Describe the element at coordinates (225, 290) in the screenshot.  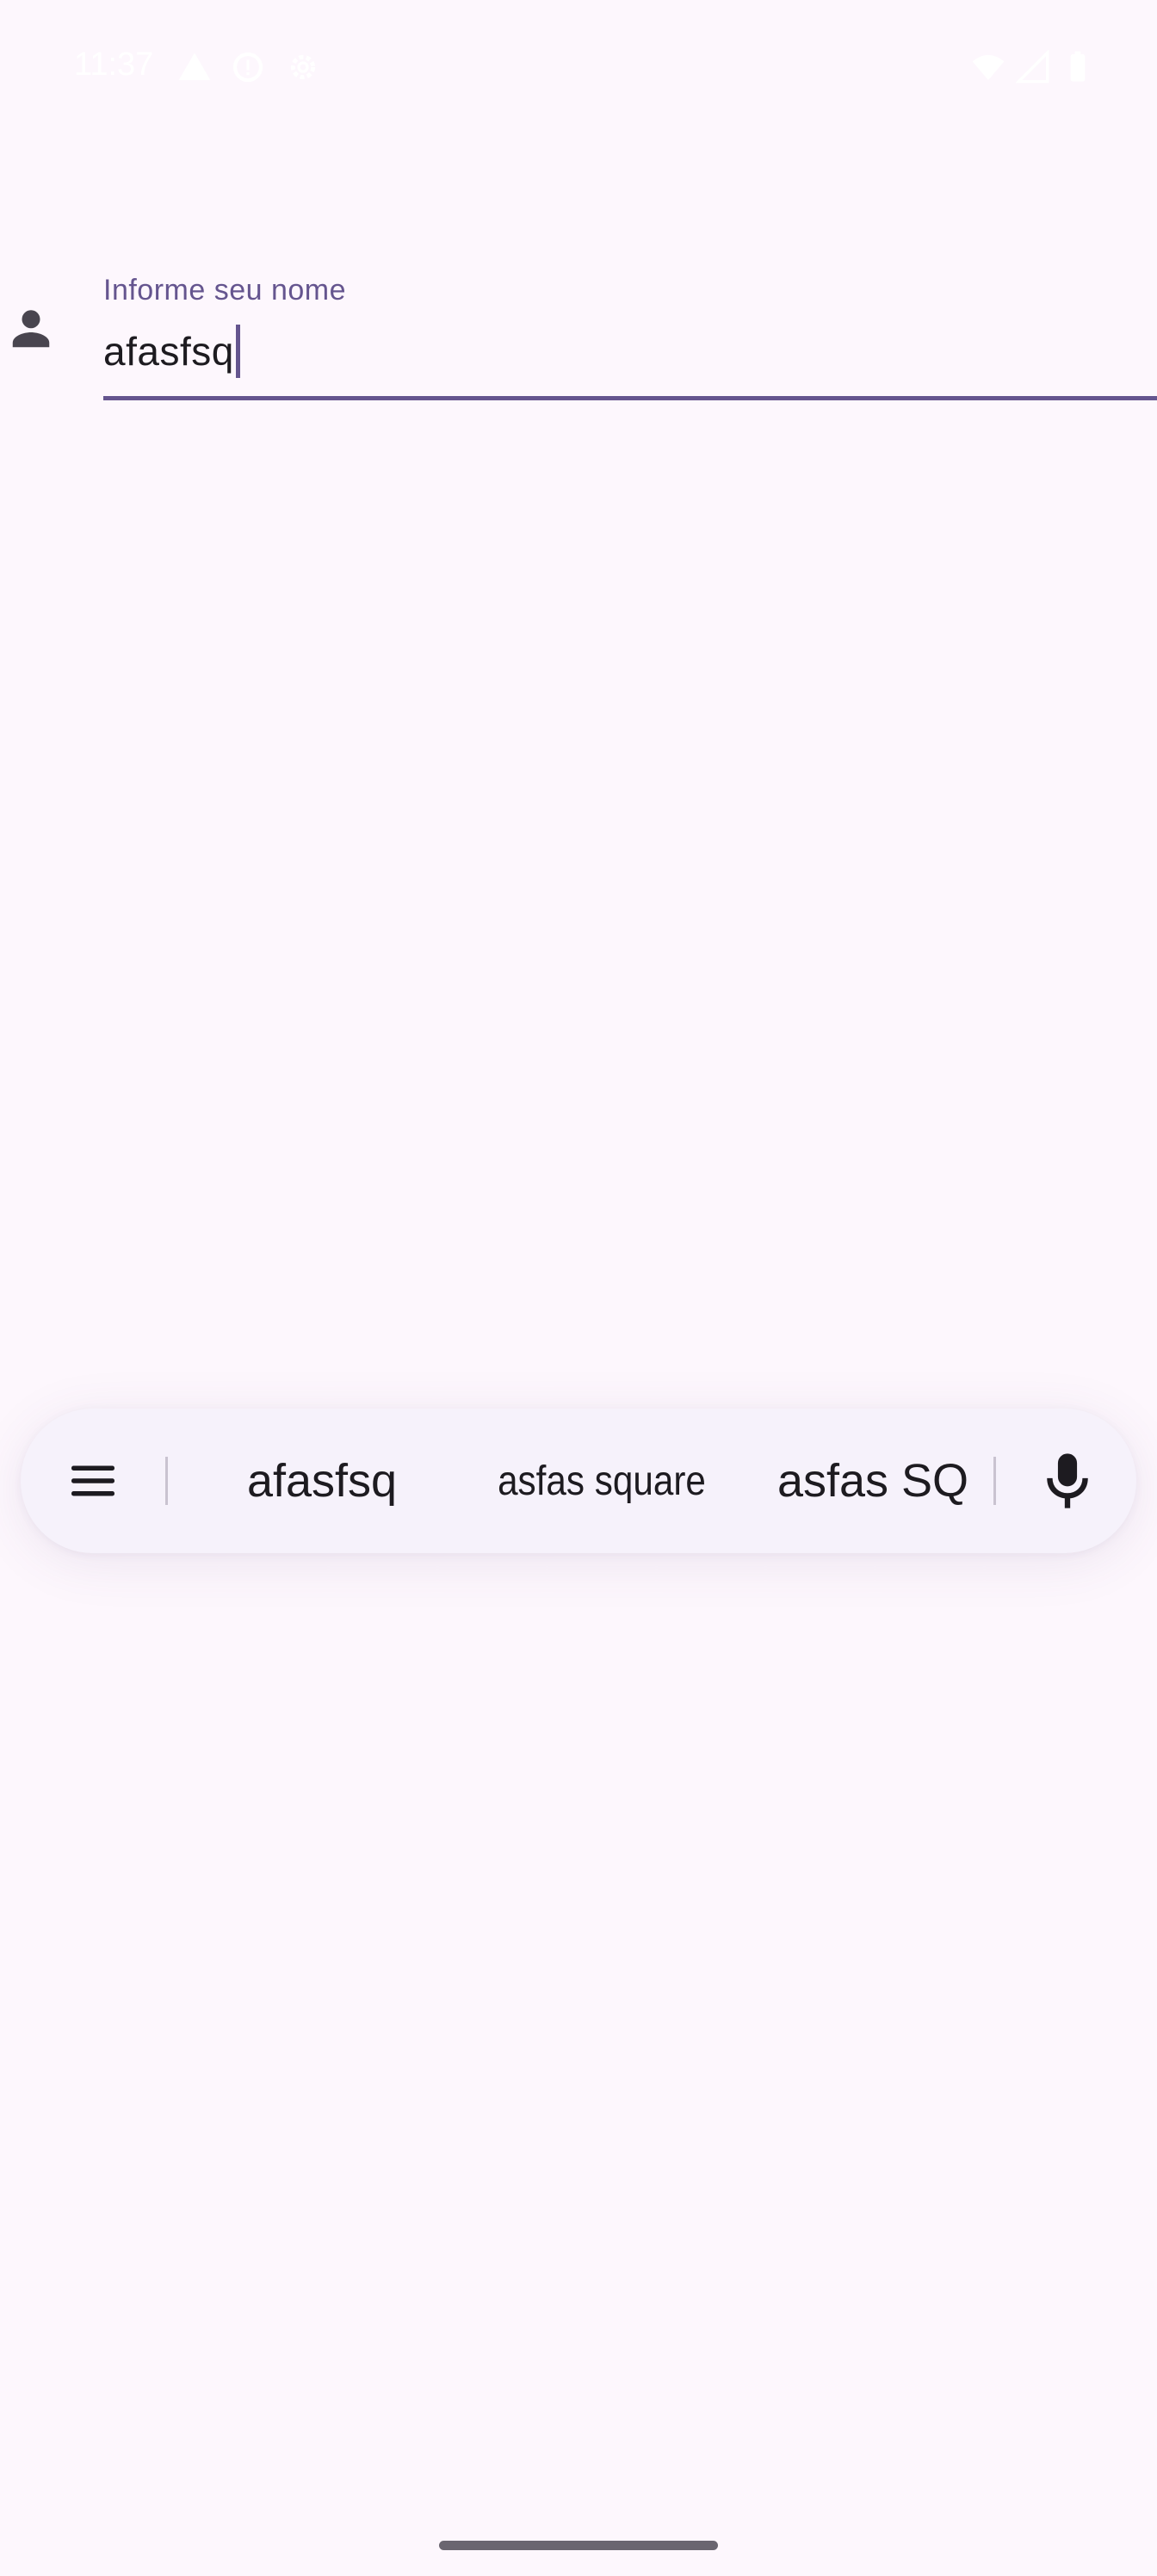
I see `name-field-label: Informe seu nome` at that location.